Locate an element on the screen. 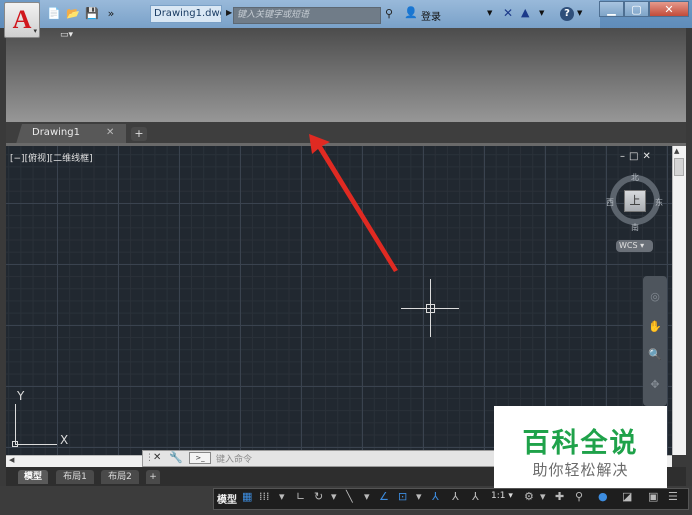 This screenshot has width=692, height=515. crosshair-pickbox is located at coordinates (430, 308).